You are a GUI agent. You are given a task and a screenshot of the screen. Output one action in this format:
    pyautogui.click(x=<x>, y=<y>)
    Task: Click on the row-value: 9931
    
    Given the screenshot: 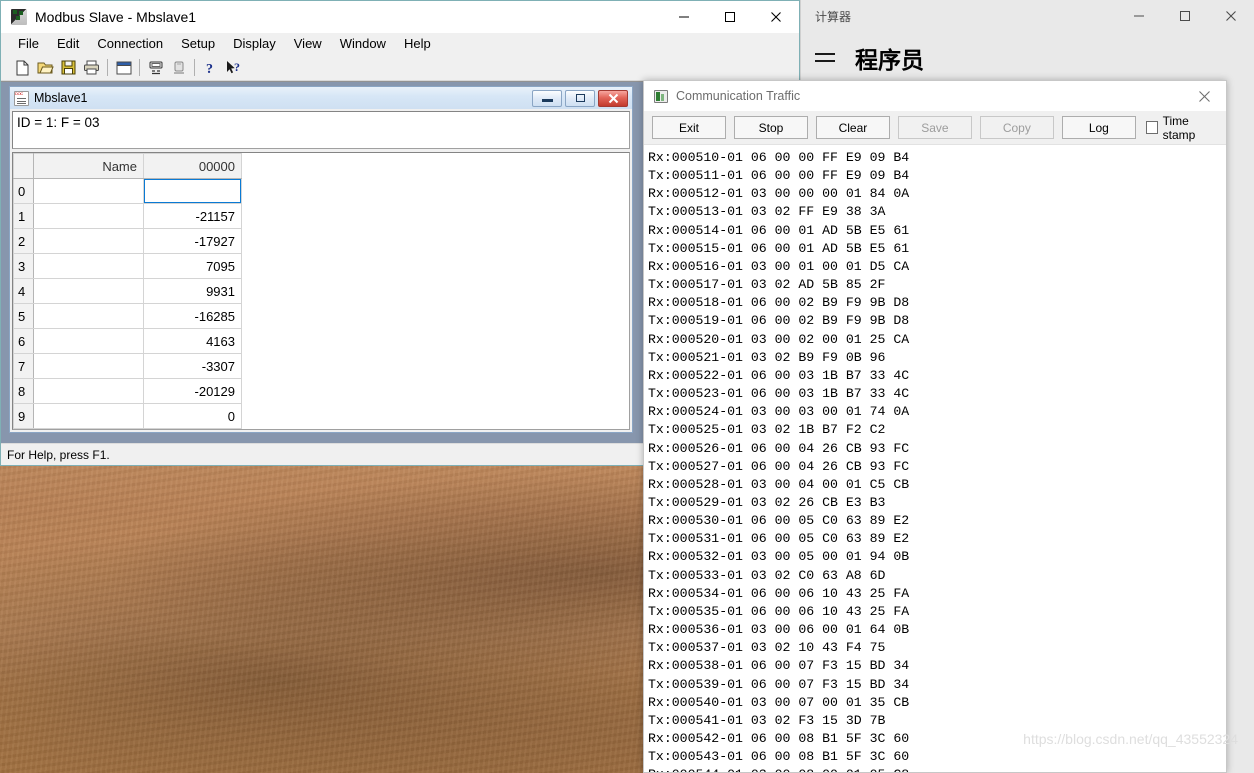 What is the action you would take?
    pyautogui.click(x=192, y=291)
    